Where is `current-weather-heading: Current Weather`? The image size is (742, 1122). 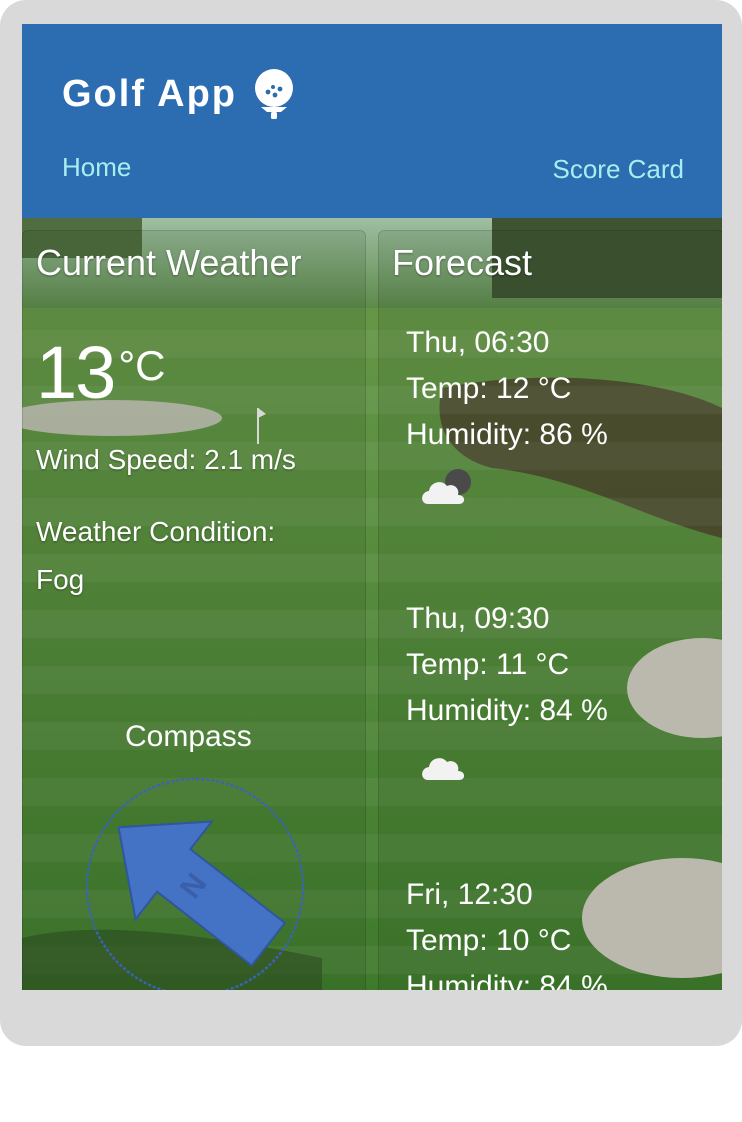
current-weather-heading: Current Weather is located at coordinates (169, 262).